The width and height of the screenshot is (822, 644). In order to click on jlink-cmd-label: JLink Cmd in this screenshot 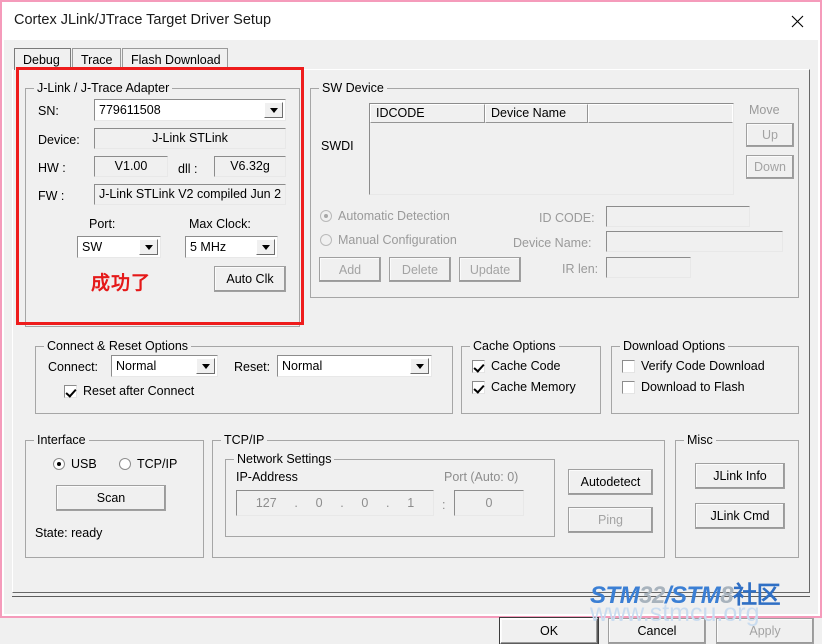, I will do `click(740, 516)`.